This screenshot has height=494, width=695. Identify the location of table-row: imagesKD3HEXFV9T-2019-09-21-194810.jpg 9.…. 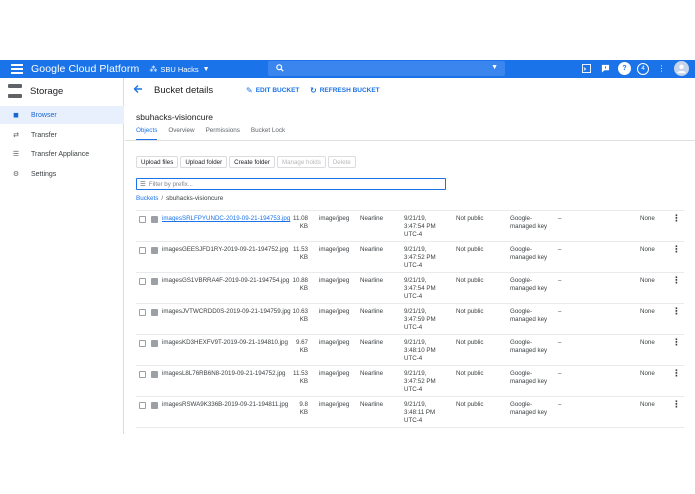
(410, 350).